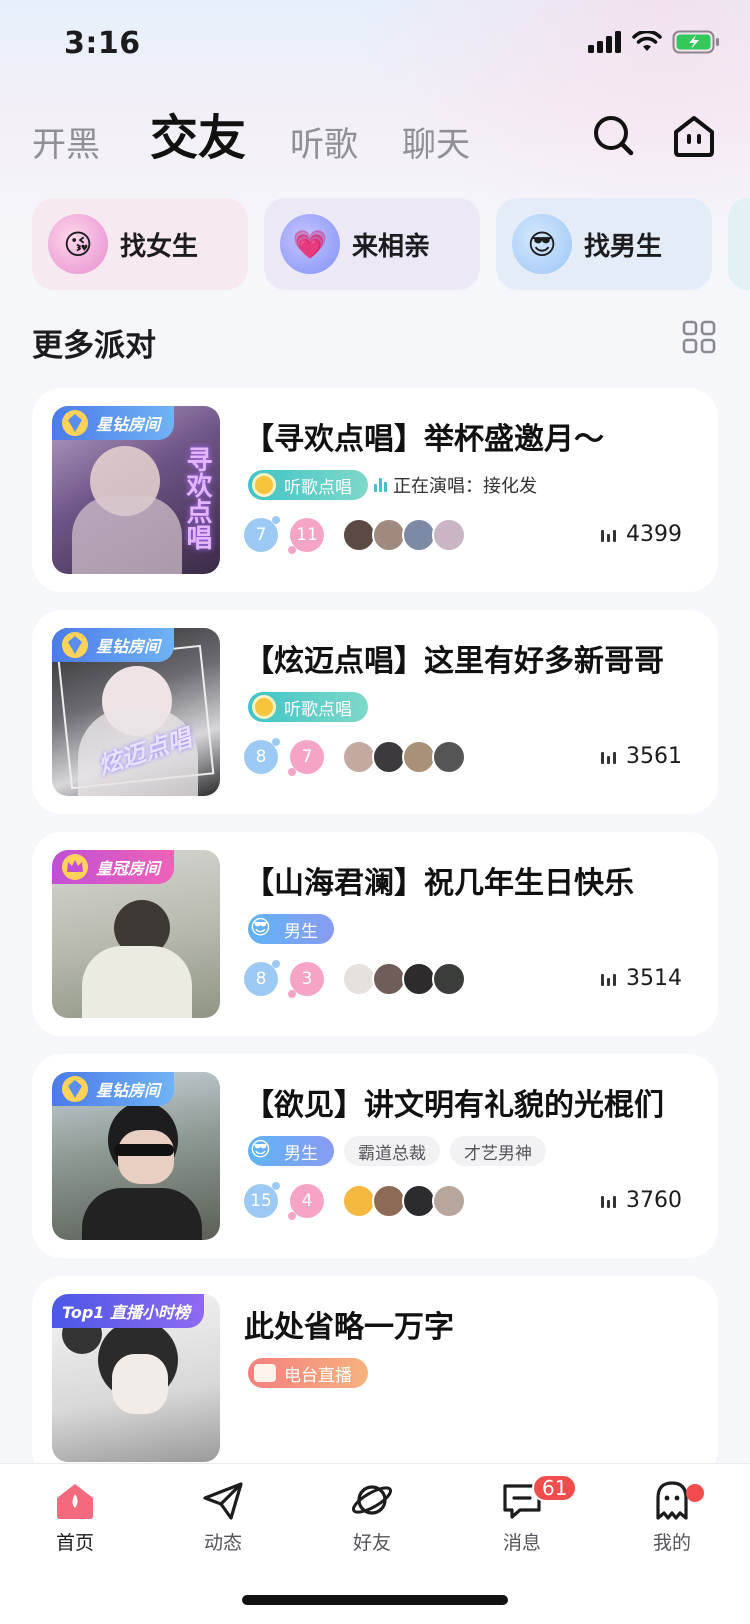  I want to click on room-card: 炫迈点唱 星钻房间 【炫迈点唱】这里有好多新哥哥 听歌点唱 8 7 3561, so click(375, 712).